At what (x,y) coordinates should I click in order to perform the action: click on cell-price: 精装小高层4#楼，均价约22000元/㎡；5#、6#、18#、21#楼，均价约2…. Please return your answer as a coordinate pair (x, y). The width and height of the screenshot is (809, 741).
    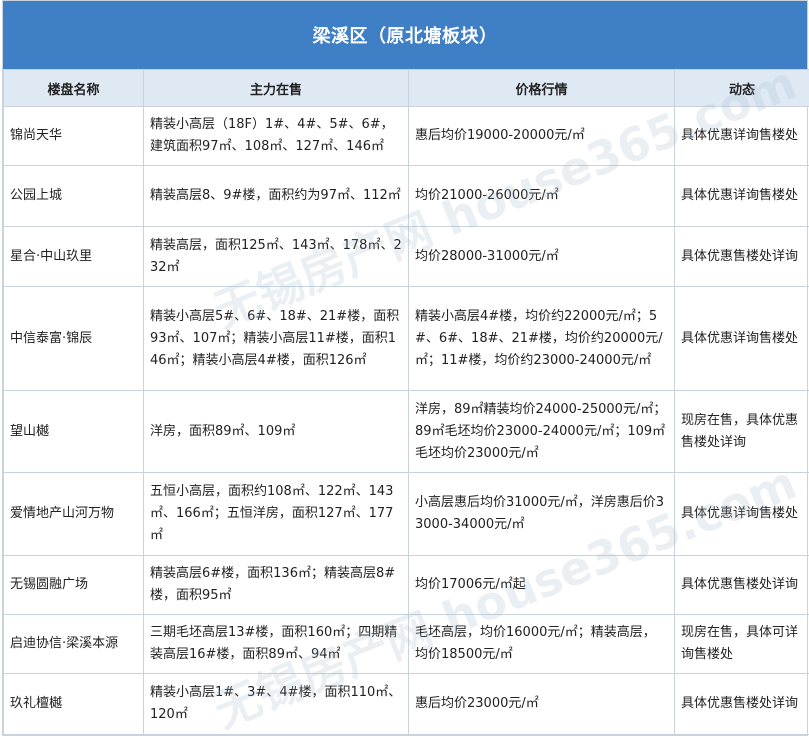
    Looking at the image, I should click on (542, 339).